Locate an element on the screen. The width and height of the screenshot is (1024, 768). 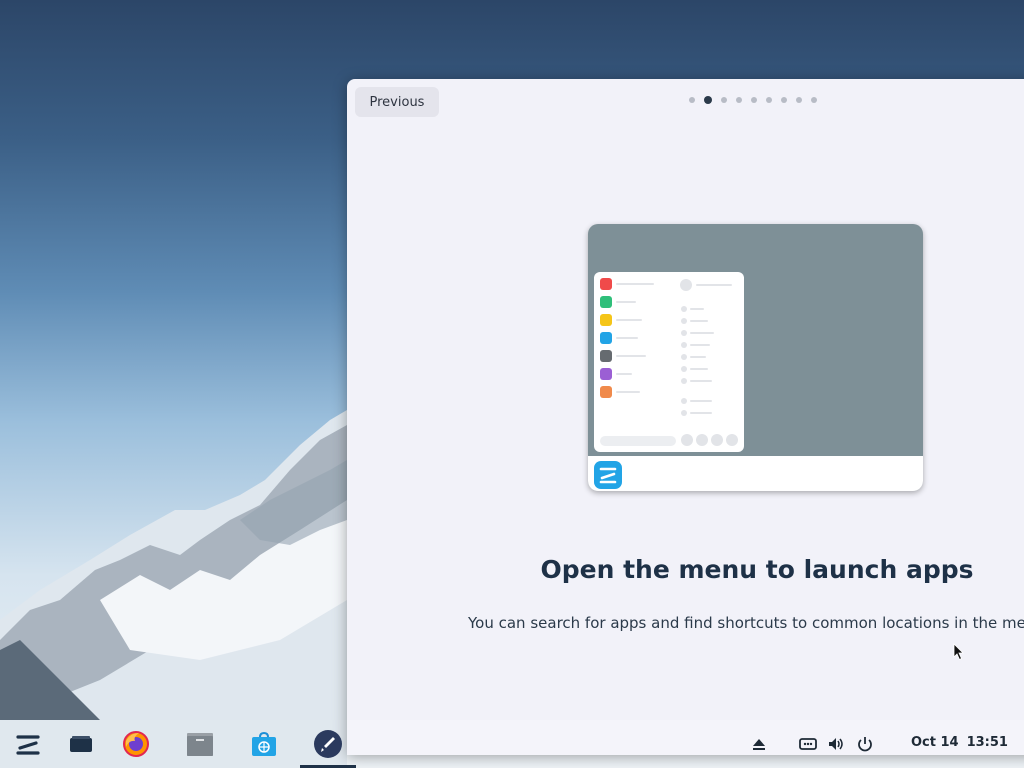
firefox-icon is located at coordinates (136, 744).